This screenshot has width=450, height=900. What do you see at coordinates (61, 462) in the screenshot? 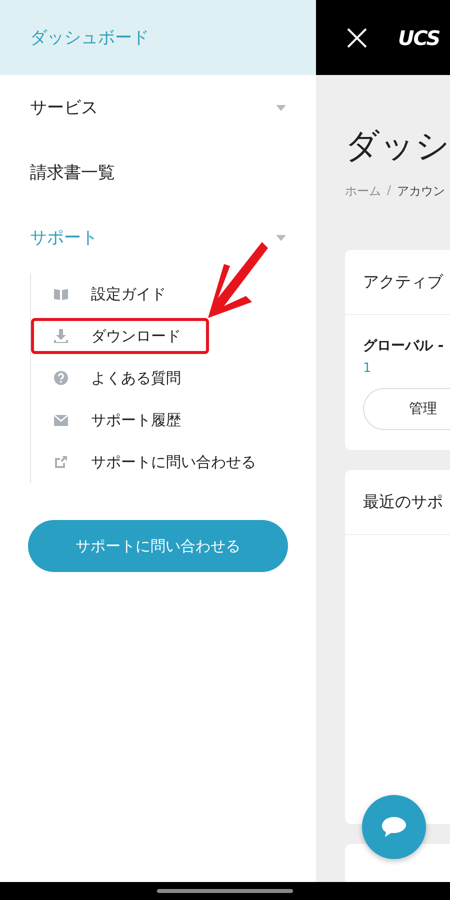
I see `external-icon` at bounding box center [61, 462].